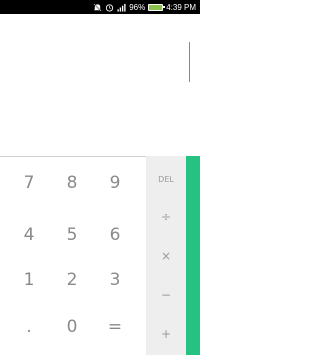  What do you see at coordinates (103, 63) in the screenshot?
I see `formula-input` at bounding box center [103, 63].